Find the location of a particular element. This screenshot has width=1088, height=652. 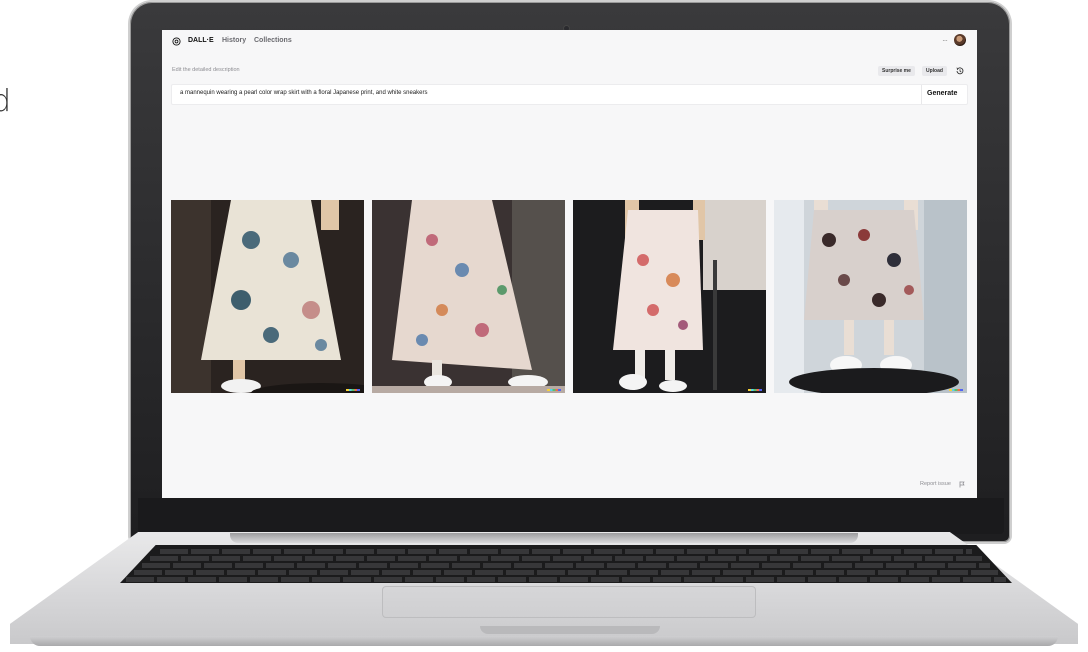

top-nav: DALL·E History Collections ··· is located at coordinates (569, 42).